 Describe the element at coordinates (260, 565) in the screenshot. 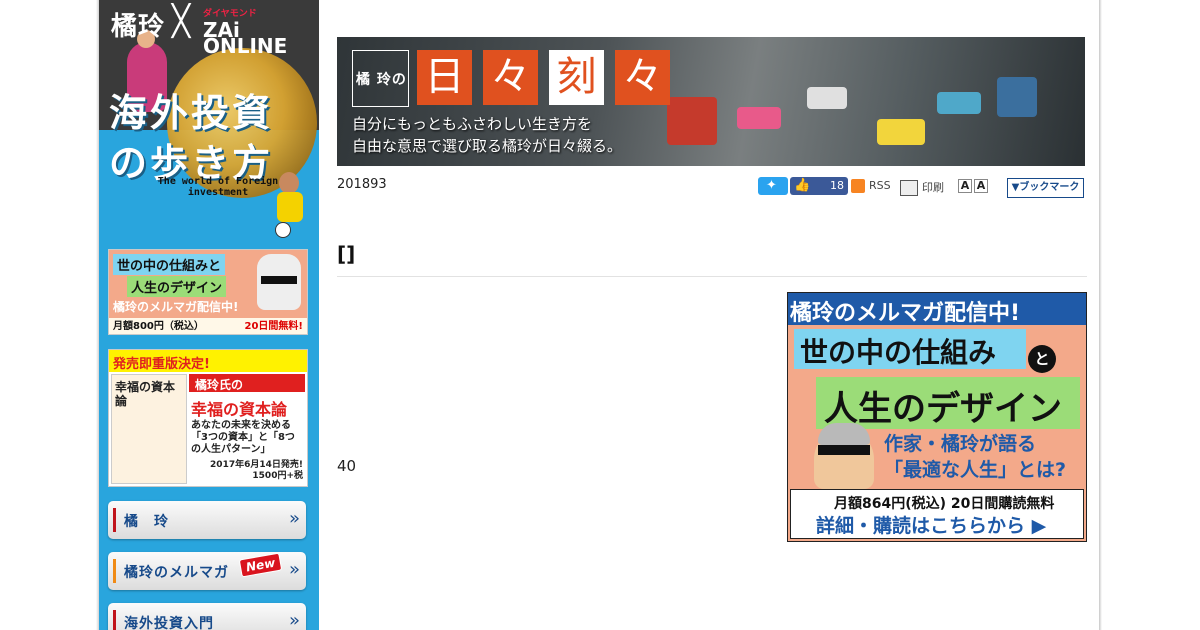

I see `new-badge: New` at that location.